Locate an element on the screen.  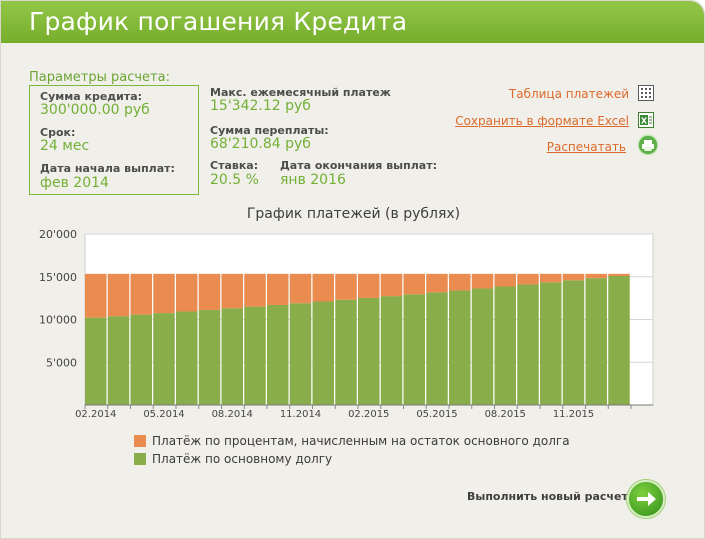
y-tick-label: 5'000 is located at coordinates (61, 362).